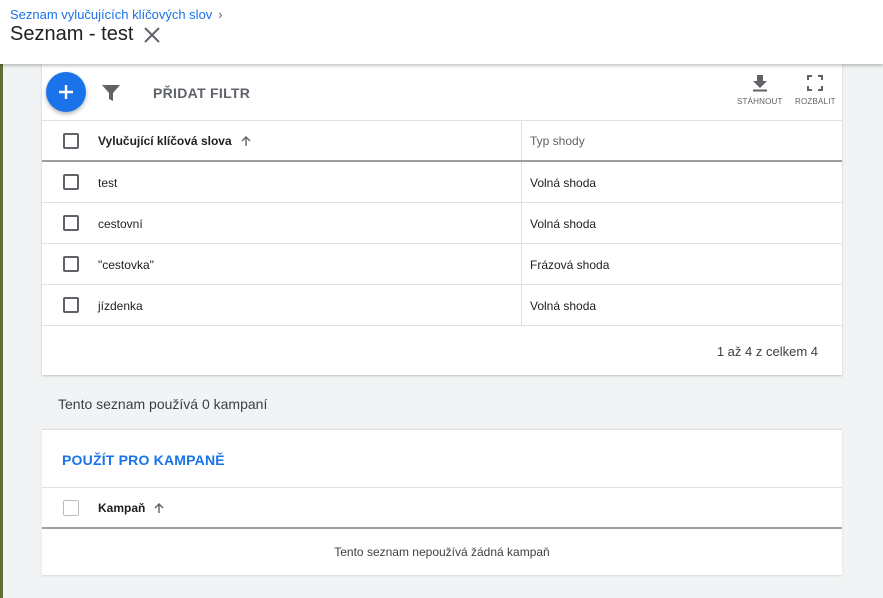  What do you see at coordinates (122, 508) in the screenshot?
I see `column-label: Kampaň` at bounding box center [122, 508].